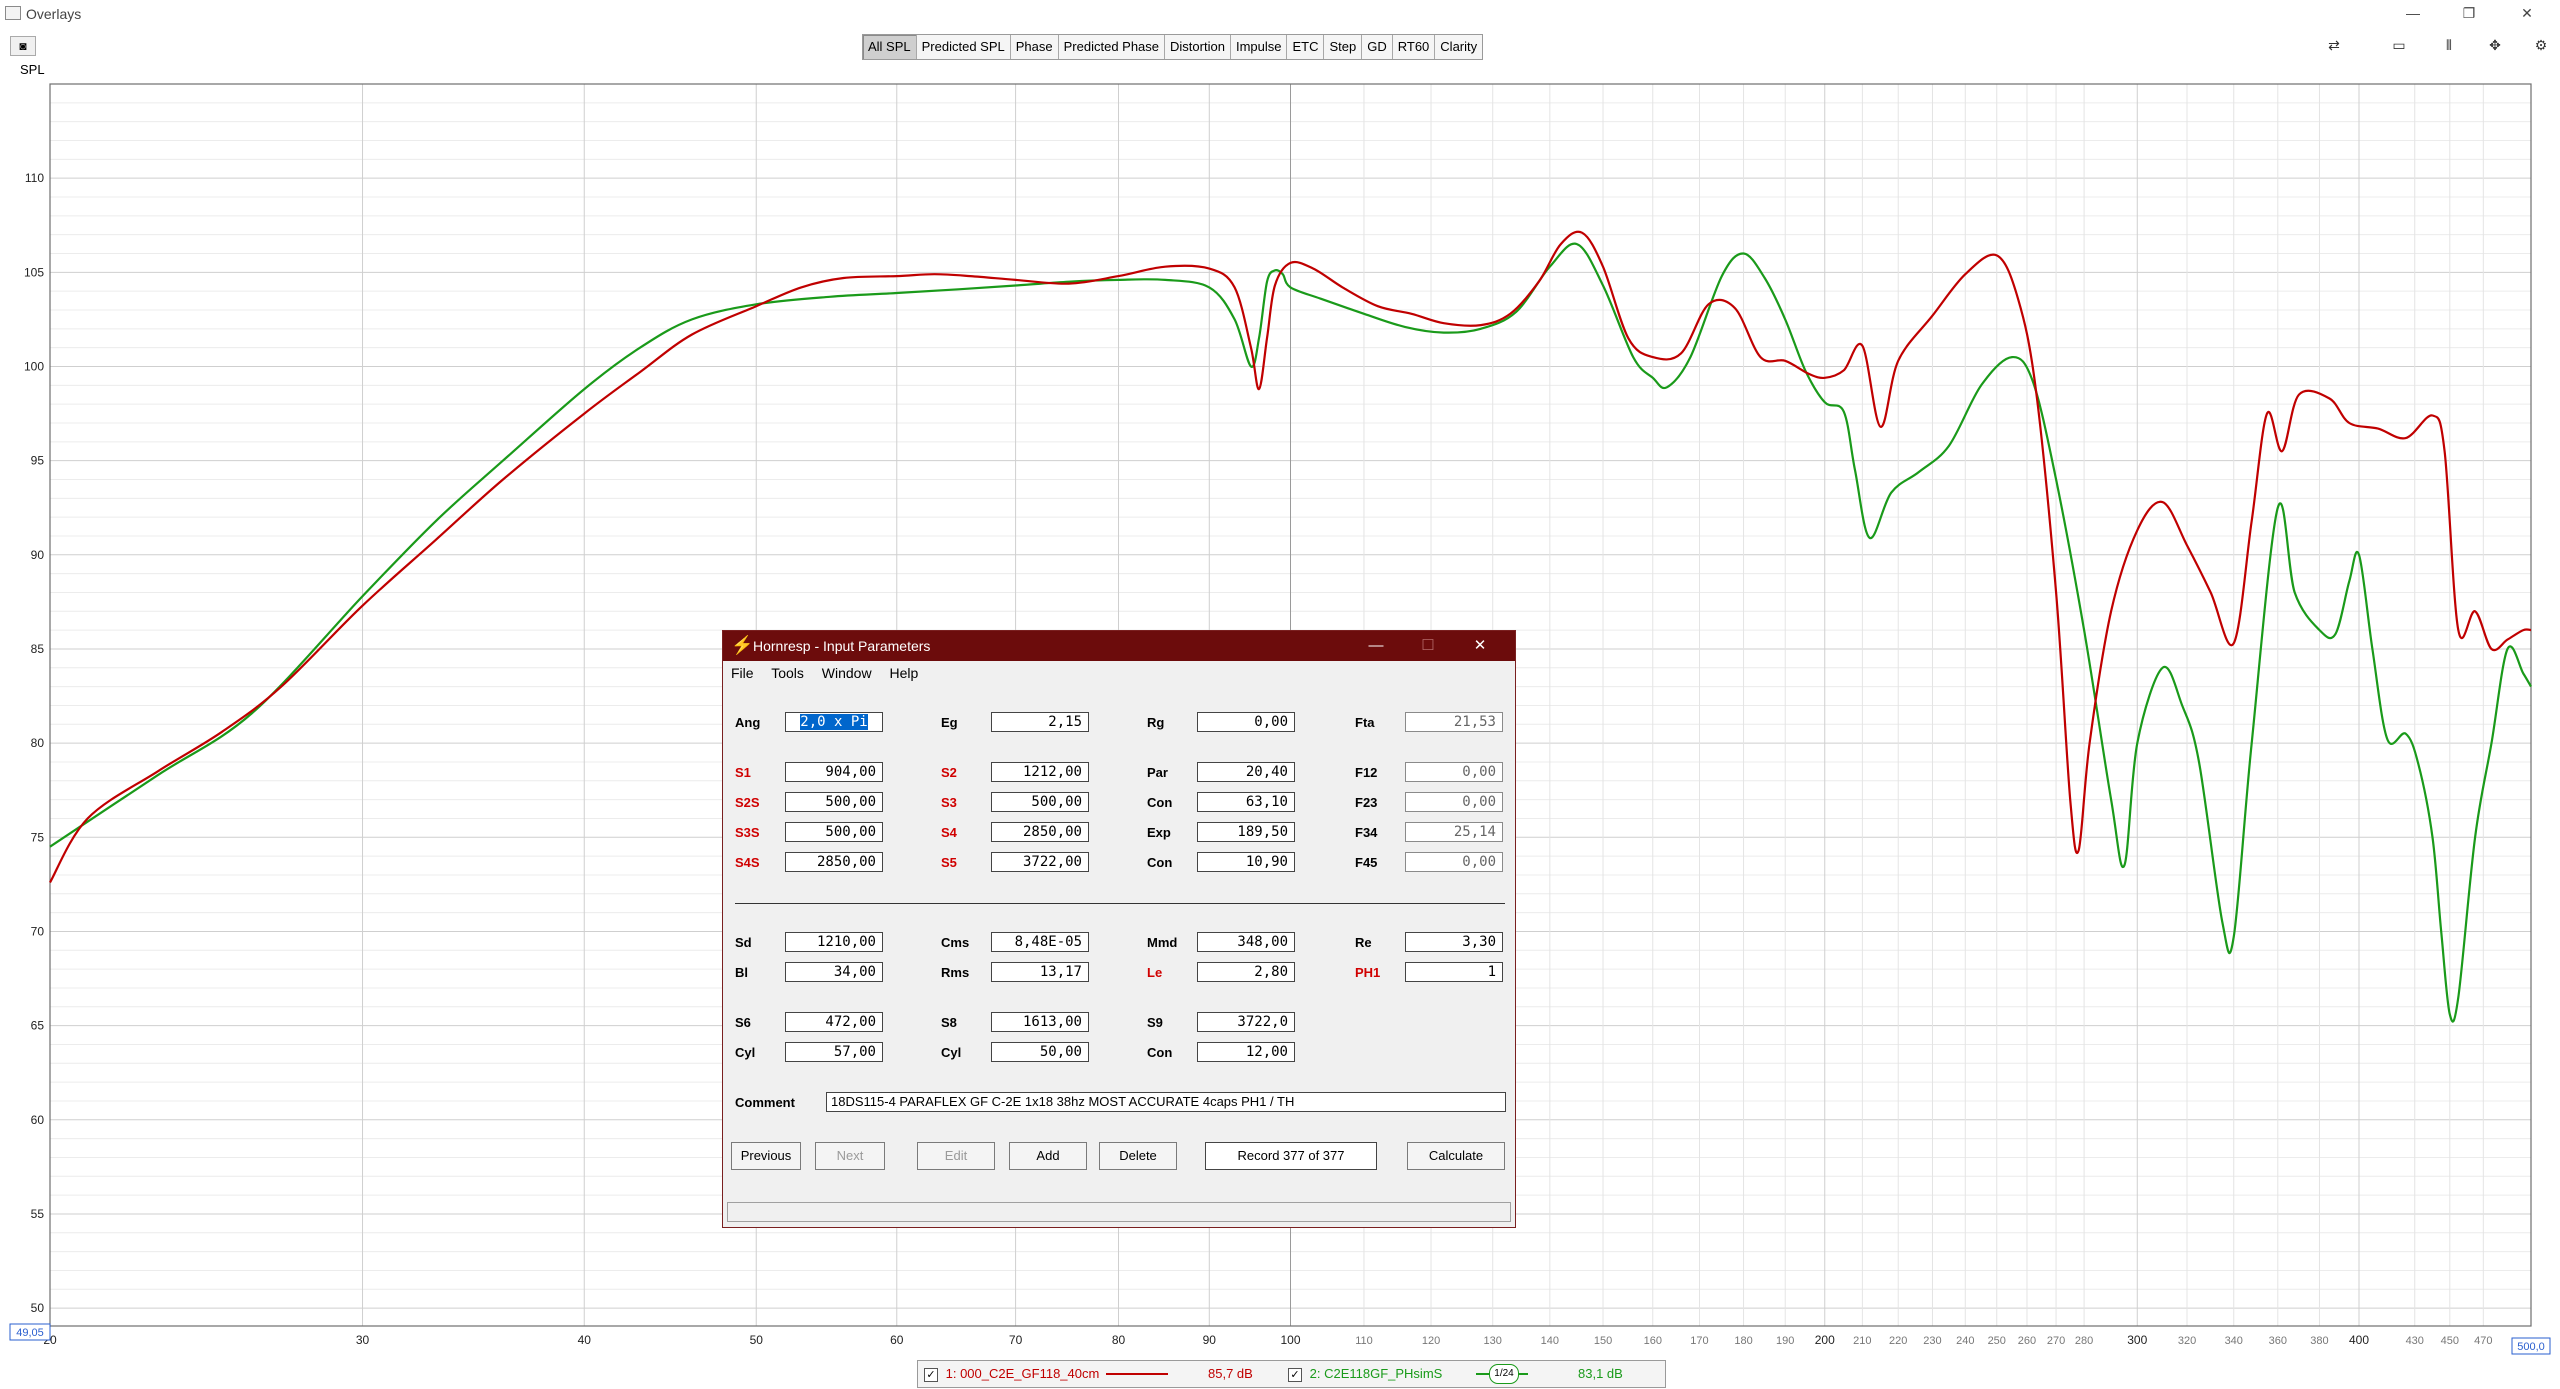 This screenshot has height=1389, width=2560. I want to click on label-con-3: Con, so click(1160, 1052).